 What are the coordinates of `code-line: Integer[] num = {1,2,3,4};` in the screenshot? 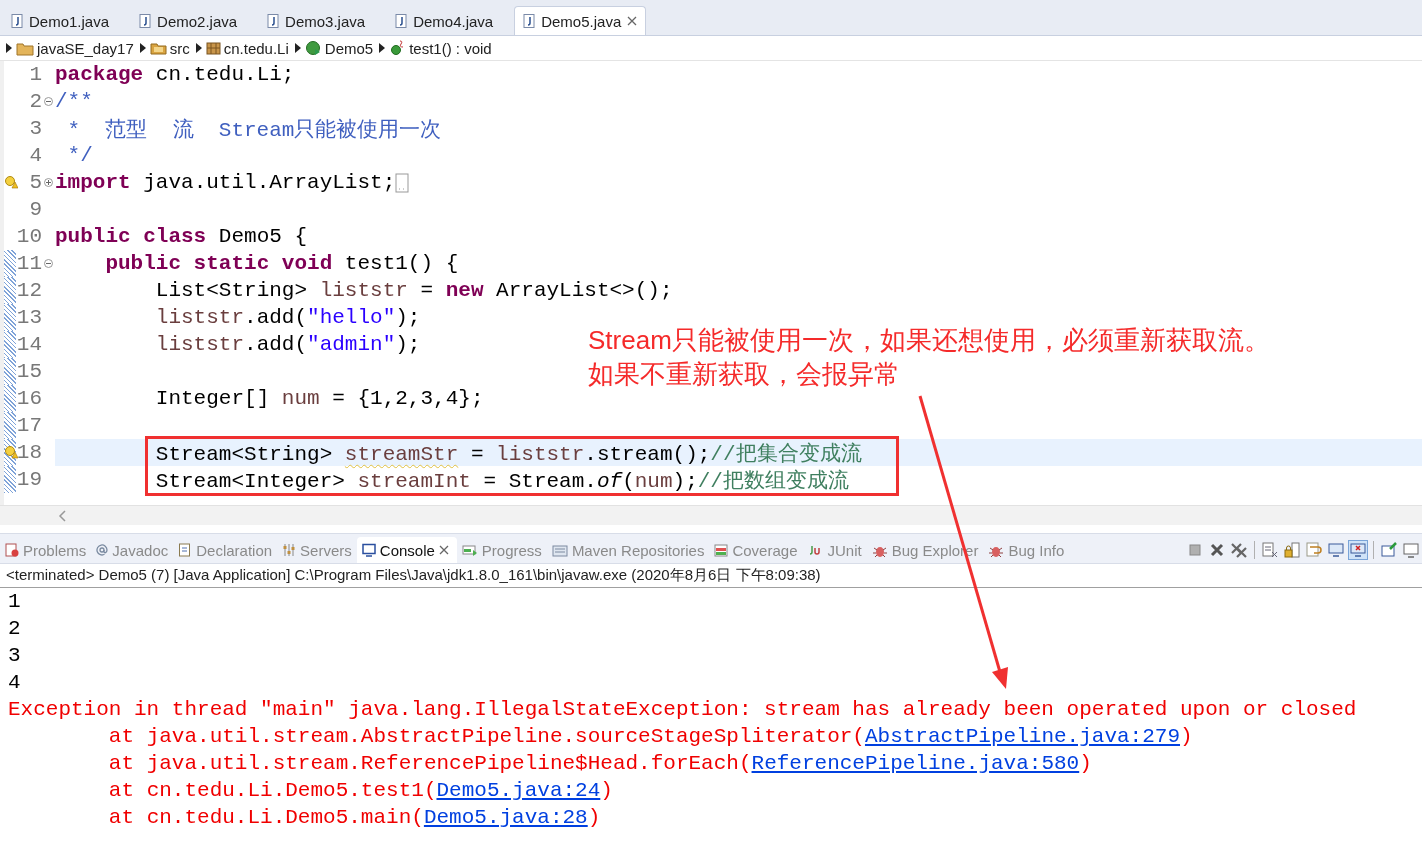 It's located at (319, 398).